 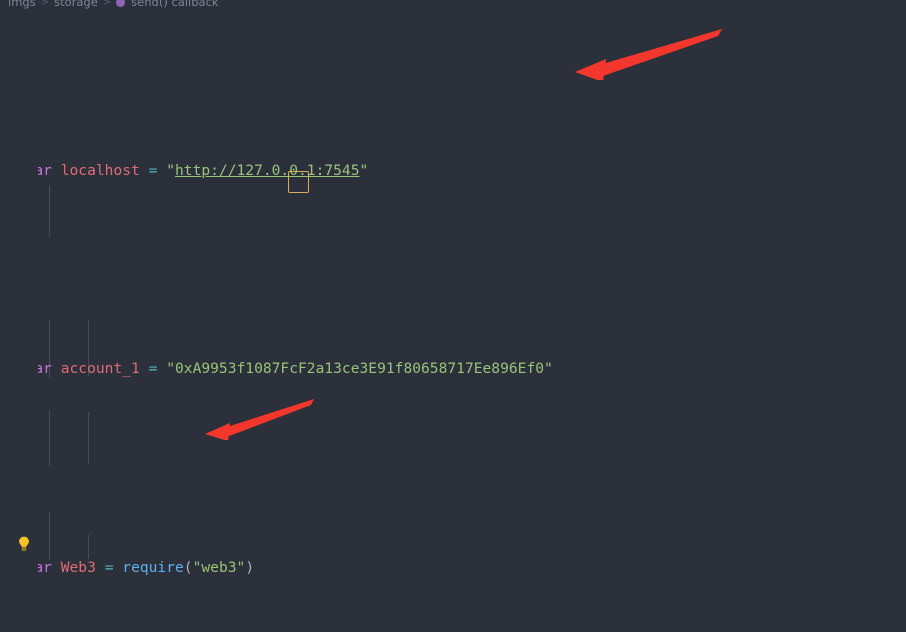 What do you see at coordinates (453, 568) in the screenshot?
I see `code-line-5: var Web3 = require("web3")` at bounding box center [453, 568].